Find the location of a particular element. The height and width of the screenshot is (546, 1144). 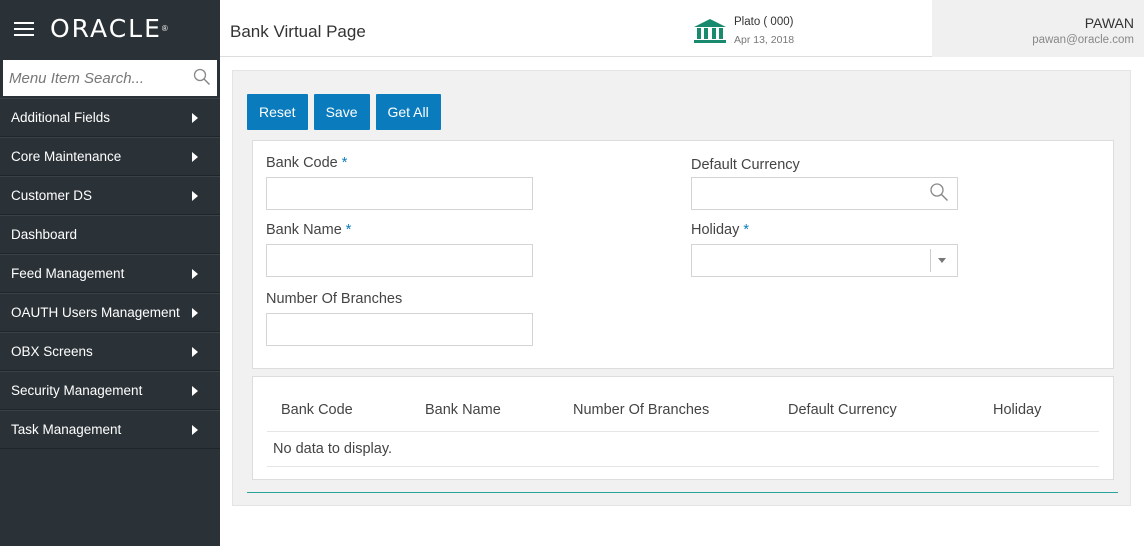

bank-code-label: Bank Code * is located at coordinates (306, 163).